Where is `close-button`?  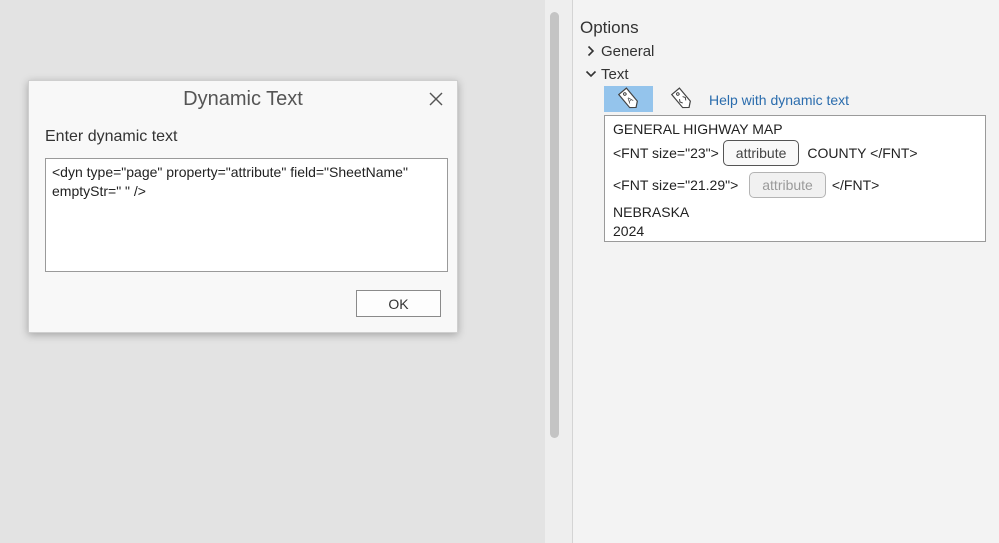
close-button is located at coordinates (436, 99).